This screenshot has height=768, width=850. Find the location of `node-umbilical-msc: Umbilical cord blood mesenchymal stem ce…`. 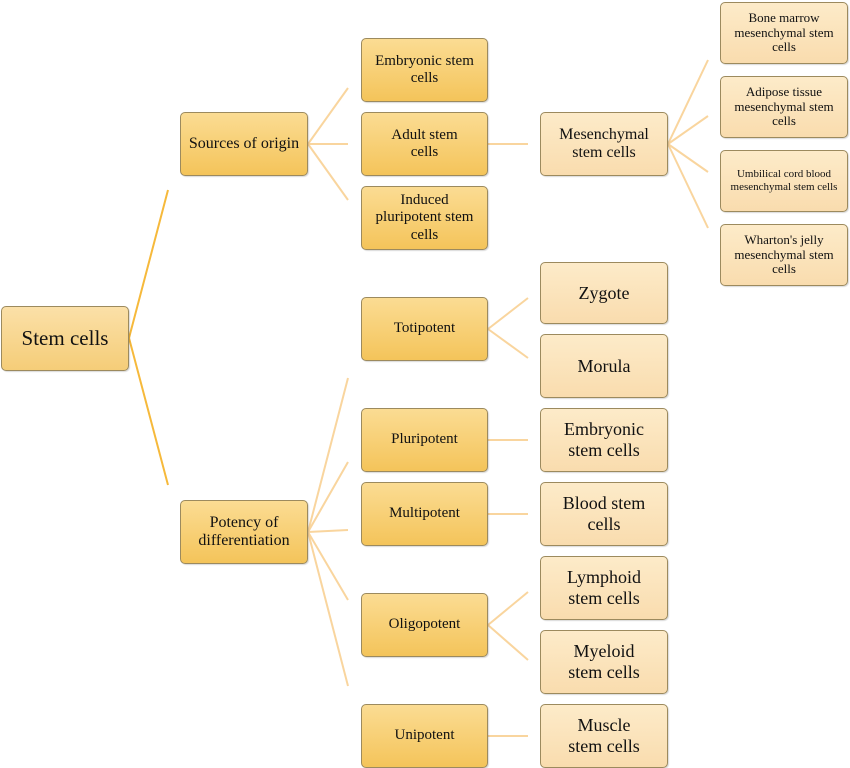

node-umbilical-msc: Umbilical cord blood mesenchymal stem ce… is located at coordinates (784, 181).